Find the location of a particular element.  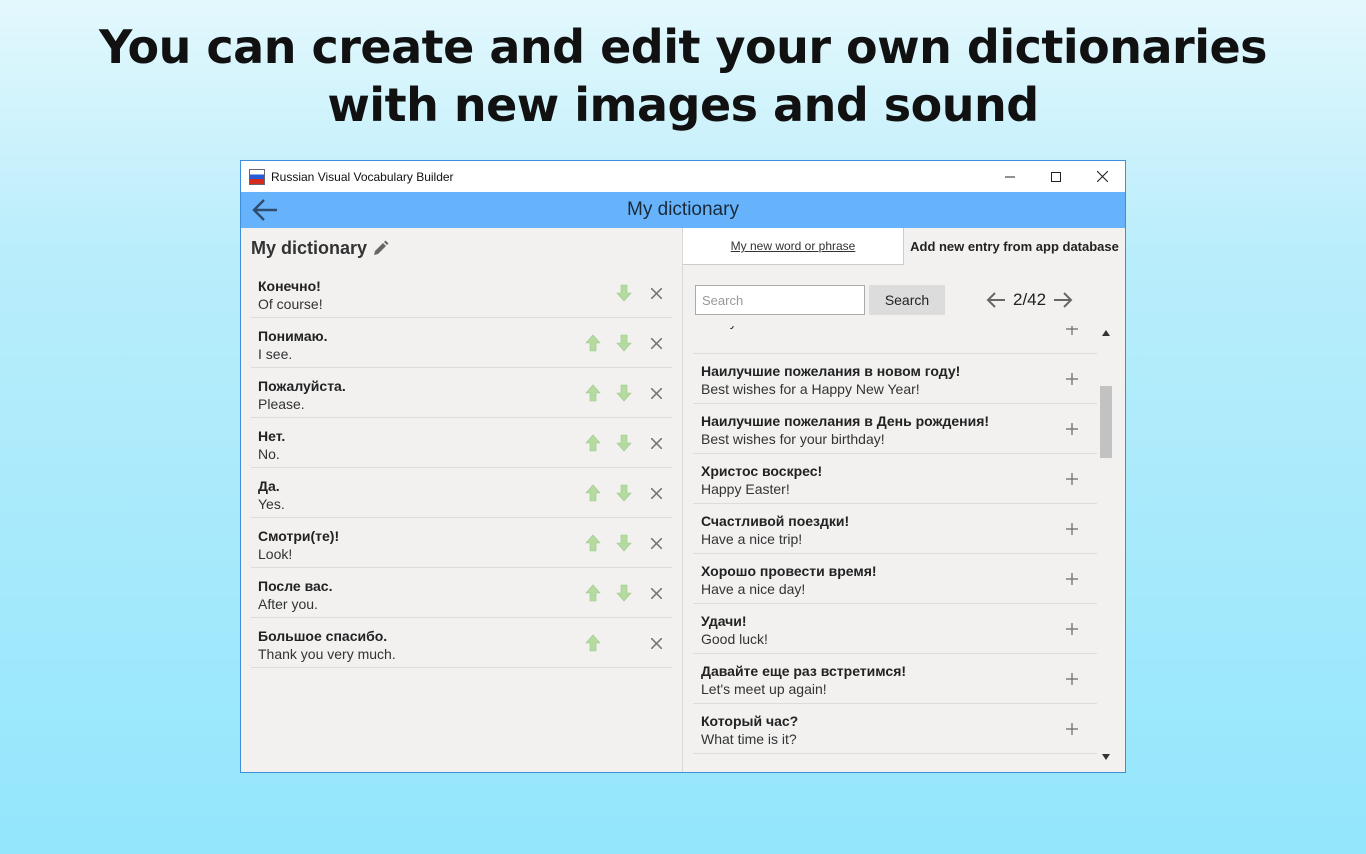

entry-english: Have a nice day! is located at coordinates (753, 589).